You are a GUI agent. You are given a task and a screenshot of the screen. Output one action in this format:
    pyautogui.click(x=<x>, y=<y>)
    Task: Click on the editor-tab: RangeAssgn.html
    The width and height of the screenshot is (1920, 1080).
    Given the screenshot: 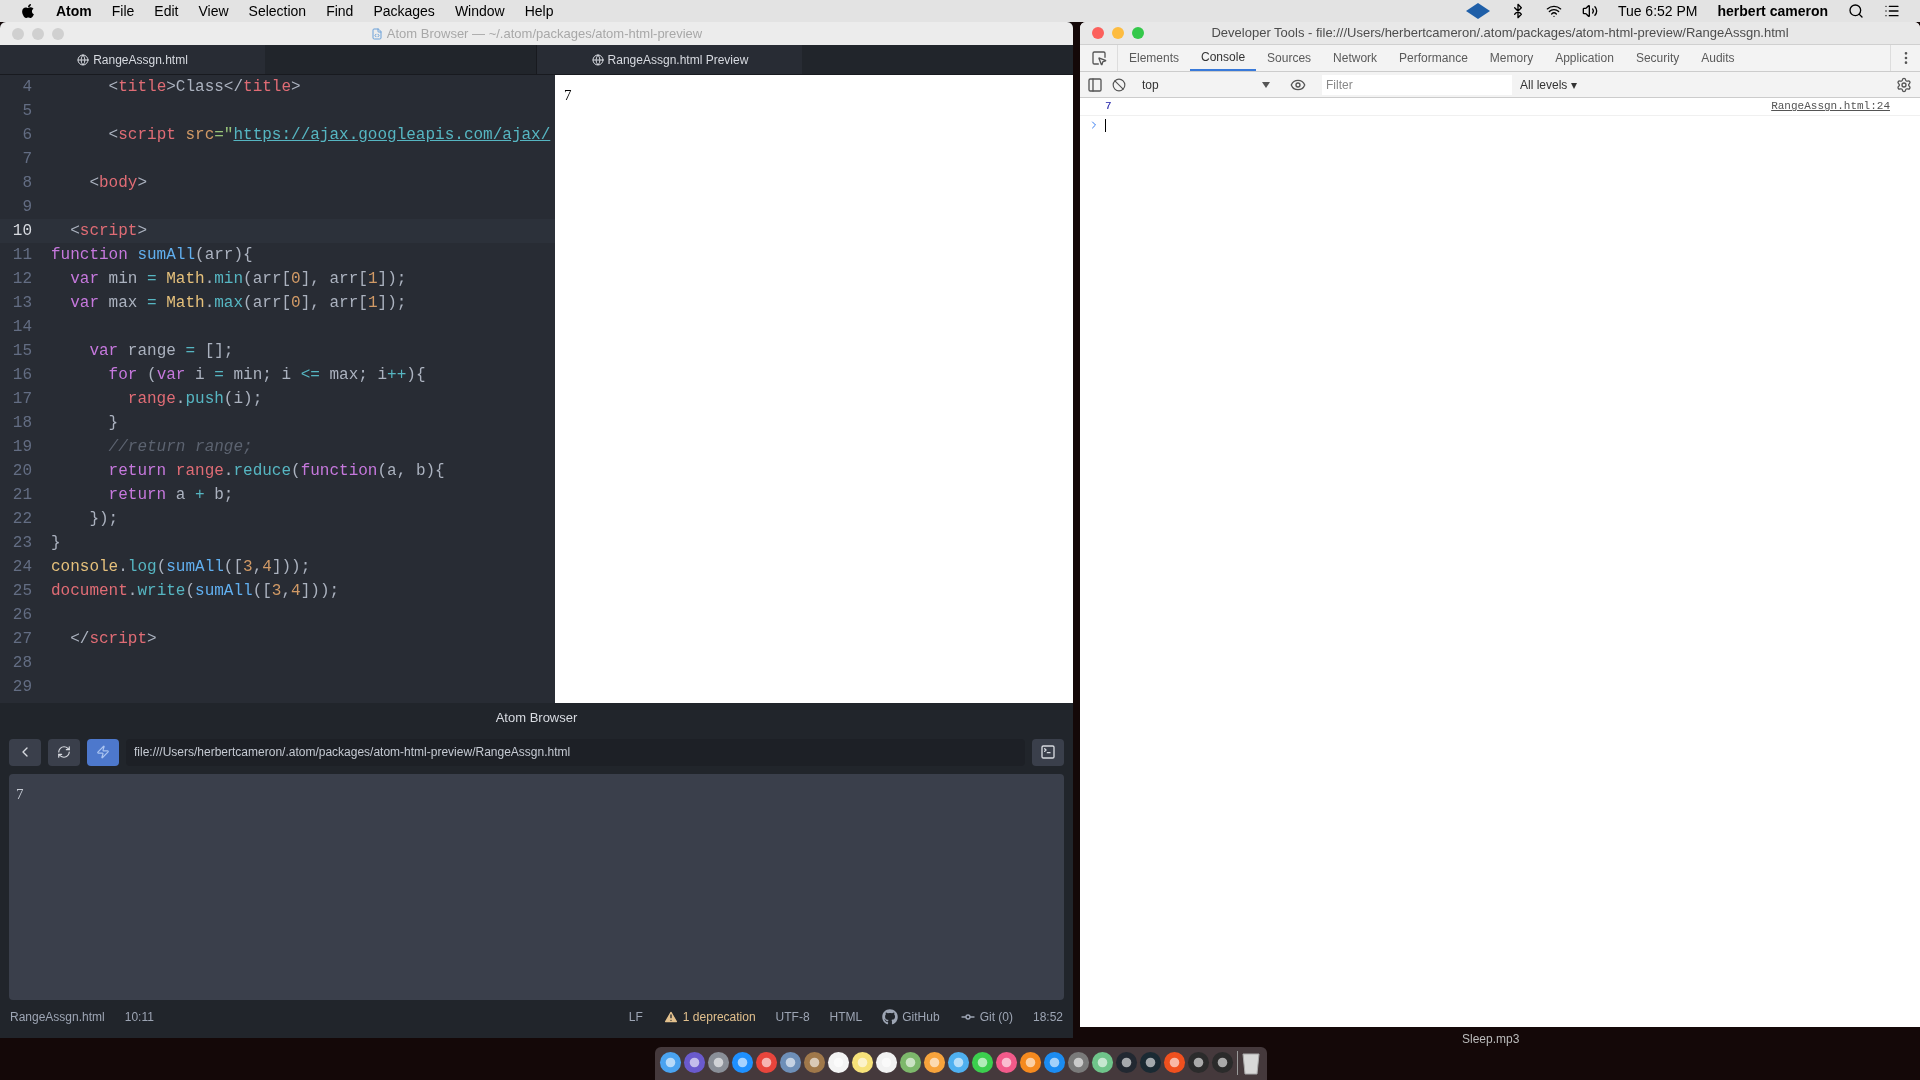 What is the action you would take?
    pyautogui.click(x=132, y=59)
    